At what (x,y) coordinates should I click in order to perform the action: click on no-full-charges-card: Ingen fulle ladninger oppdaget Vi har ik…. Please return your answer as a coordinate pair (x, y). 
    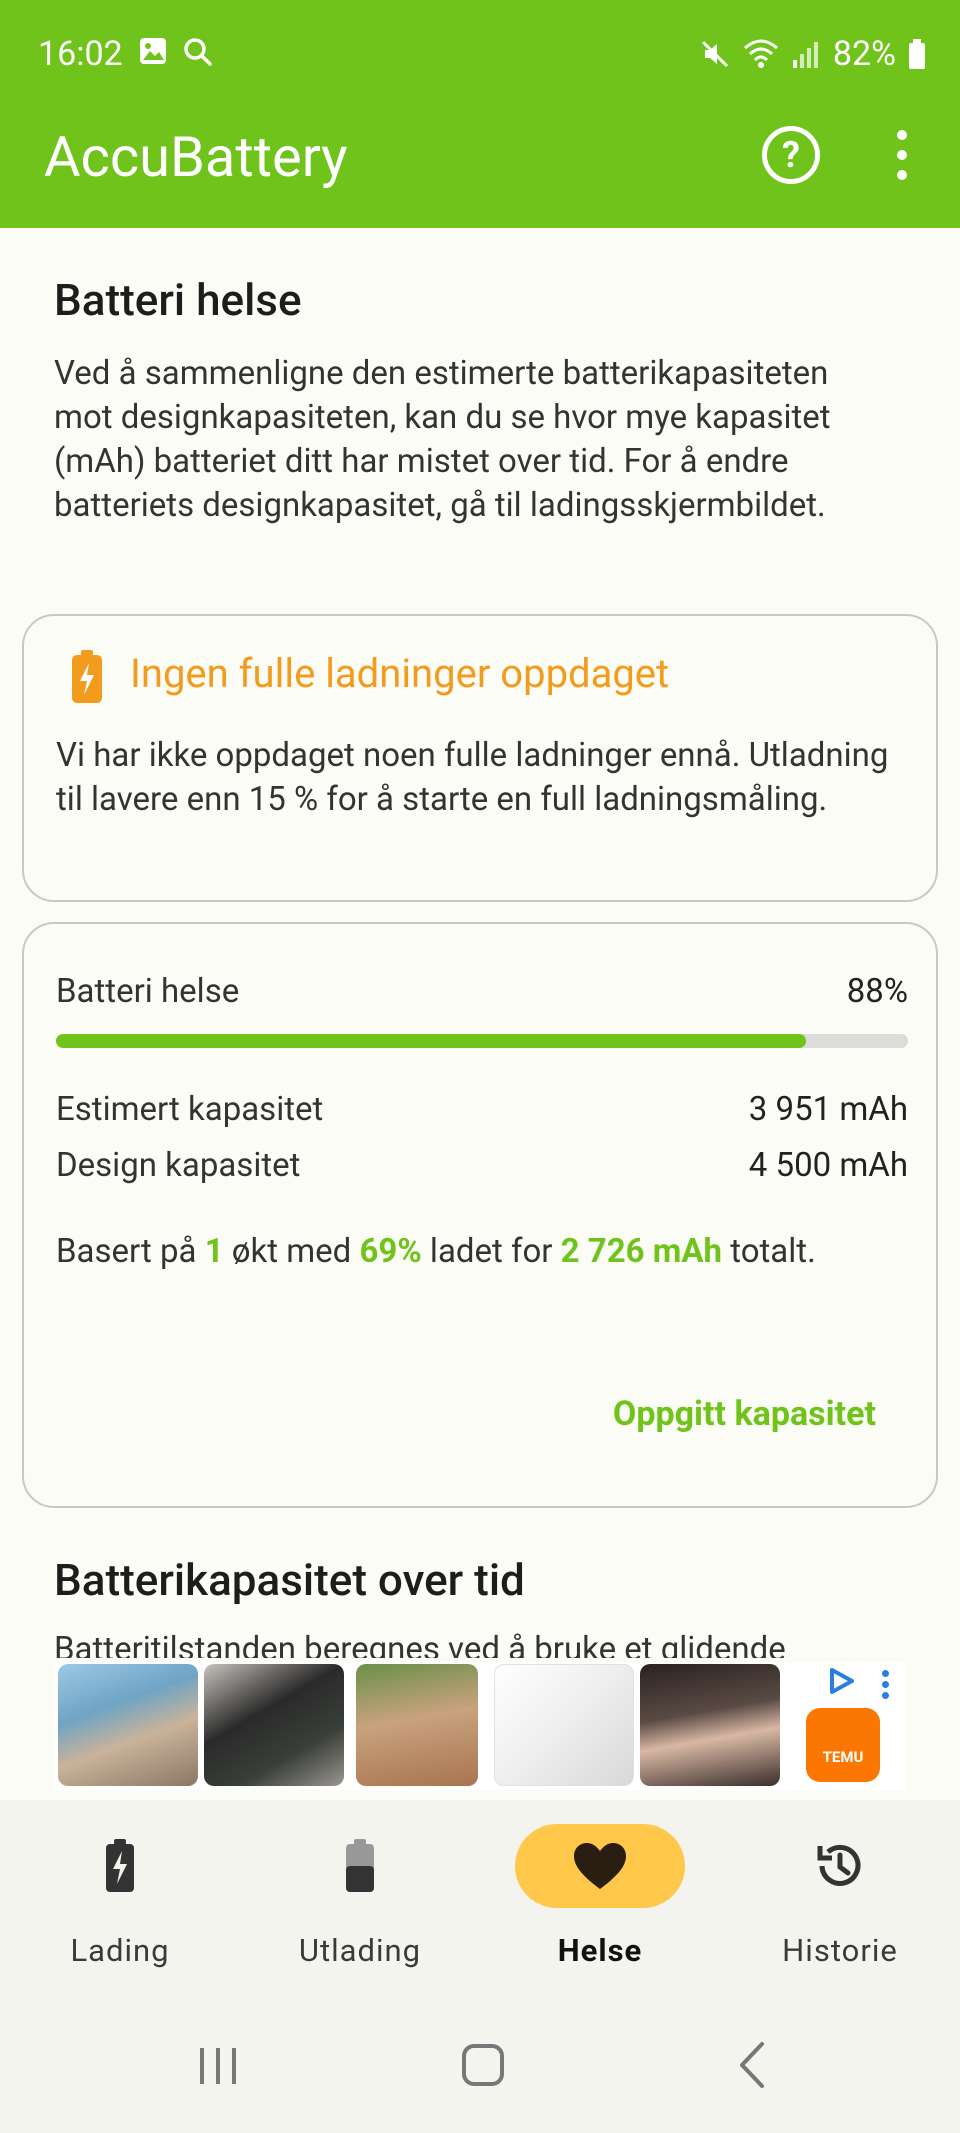
    Looking at the image, I should click on (480, 758).